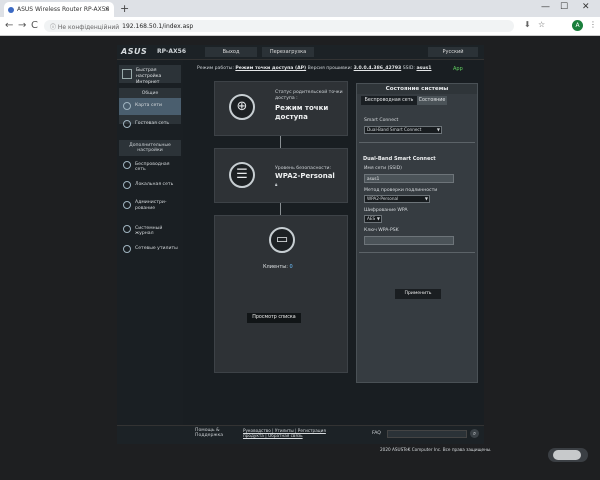 The image size is (600, 480). What do you see at coordinates (394, 129) in the screenshot?
I see `smart-connect-value: Dual-Band Smart Connect` at bounding box center [394, 129].